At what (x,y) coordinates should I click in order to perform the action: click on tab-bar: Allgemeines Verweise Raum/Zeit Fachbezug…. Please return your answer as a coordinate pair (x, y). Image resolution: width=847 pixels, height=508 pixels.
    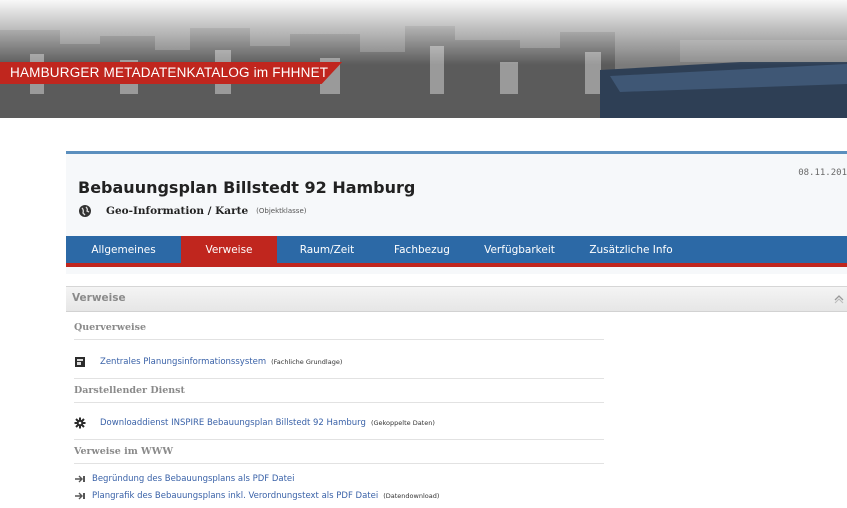
    Looking at the image, I should click on (456, 251).